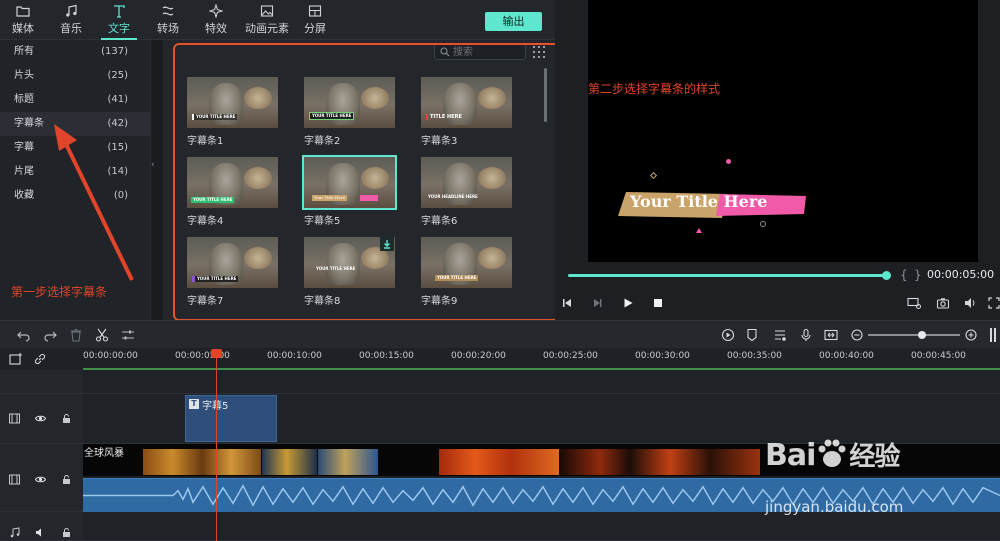 The width and height of the screenshot is (1000, 541). Describe the element at coordinates (216, 21) in the screenshot. I see `tab-effects: 特效` at that location.